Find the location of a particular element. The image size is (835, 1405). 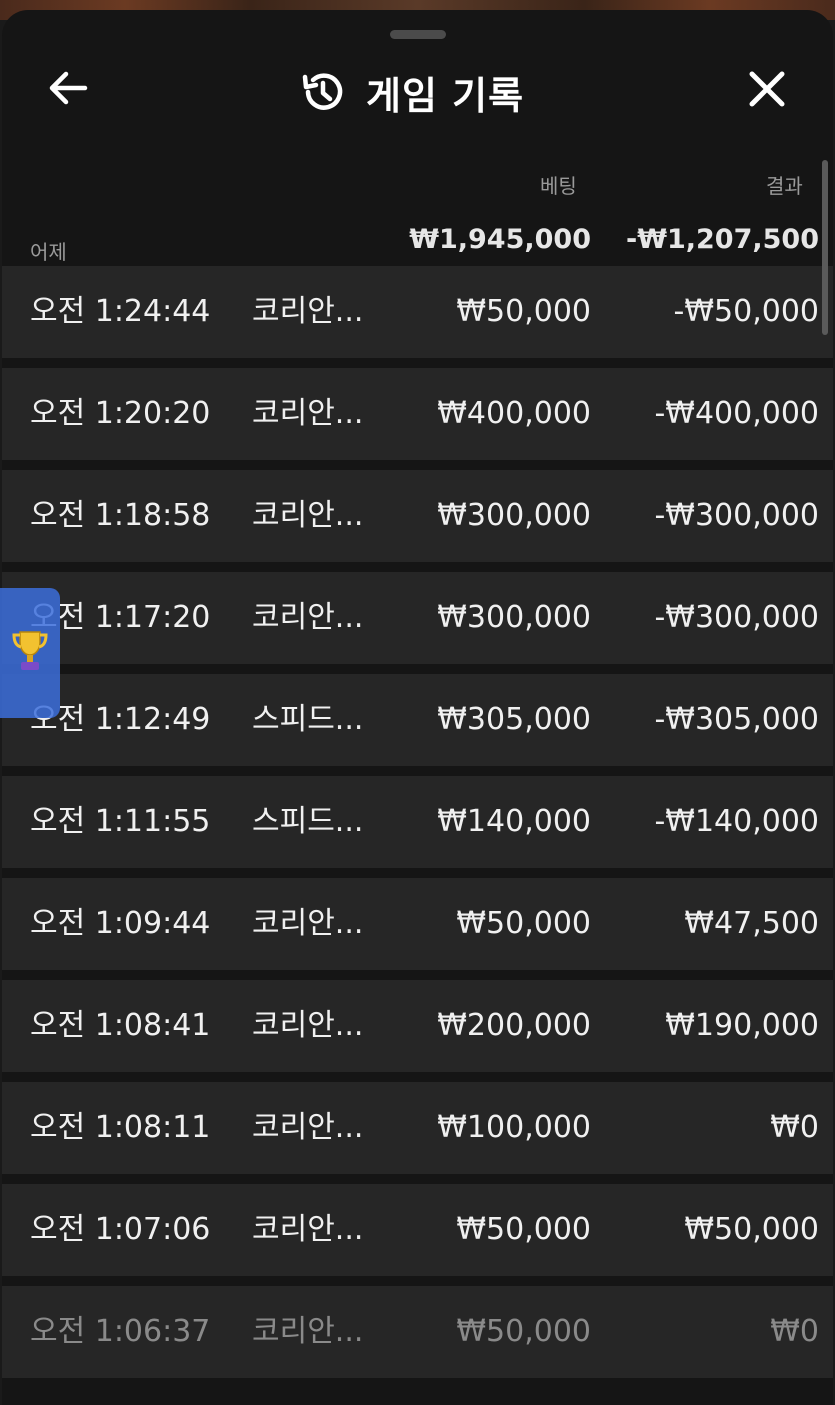

total-bet: ₩1,945,000 is located at coordinates (500, 239).